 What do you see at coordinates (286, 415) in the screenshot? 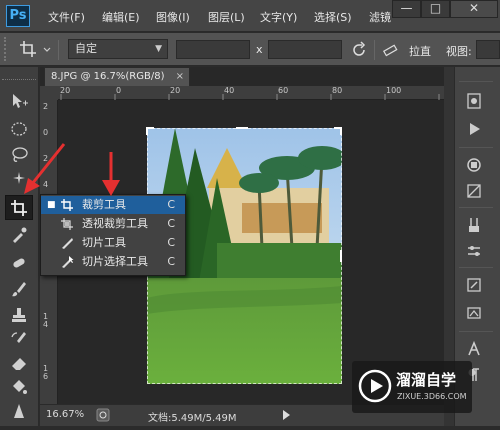
I see `status-menu-arrow-icon` at bounding box center [286, 415].